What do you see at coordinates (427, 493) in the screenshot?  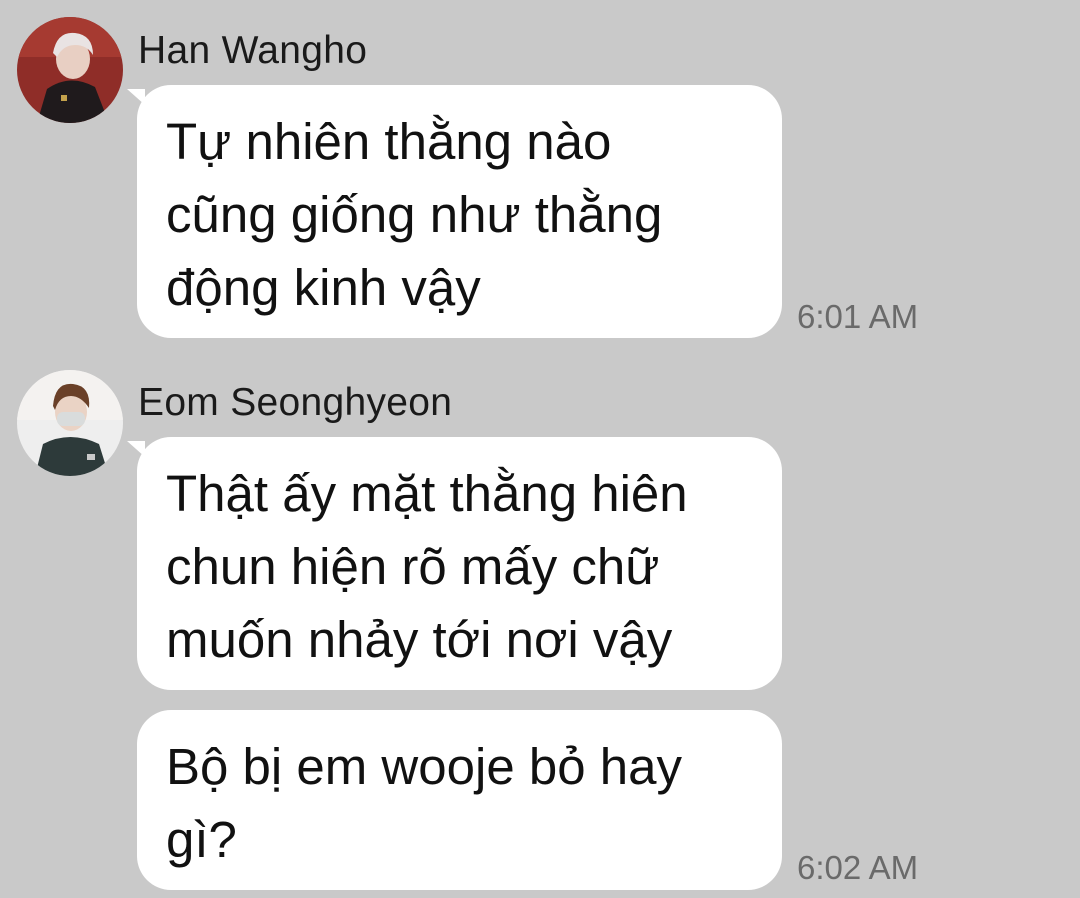 I see `message-text-line: Thật ấy mặt thằng hiên` at bounding box center [427, 493].